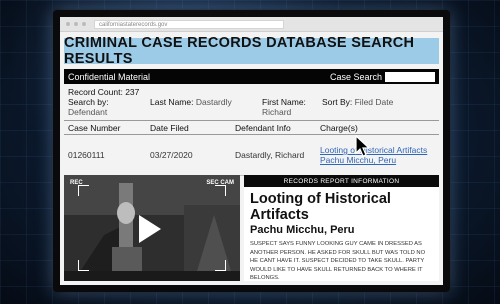 The width and height of the screenshot is (500, 304). I want to click on search-by-value: Defendant, so click(88, 112).